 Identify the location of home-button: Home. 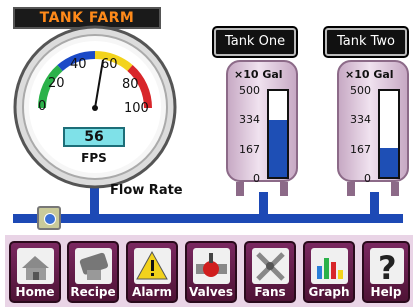
(35, 272).